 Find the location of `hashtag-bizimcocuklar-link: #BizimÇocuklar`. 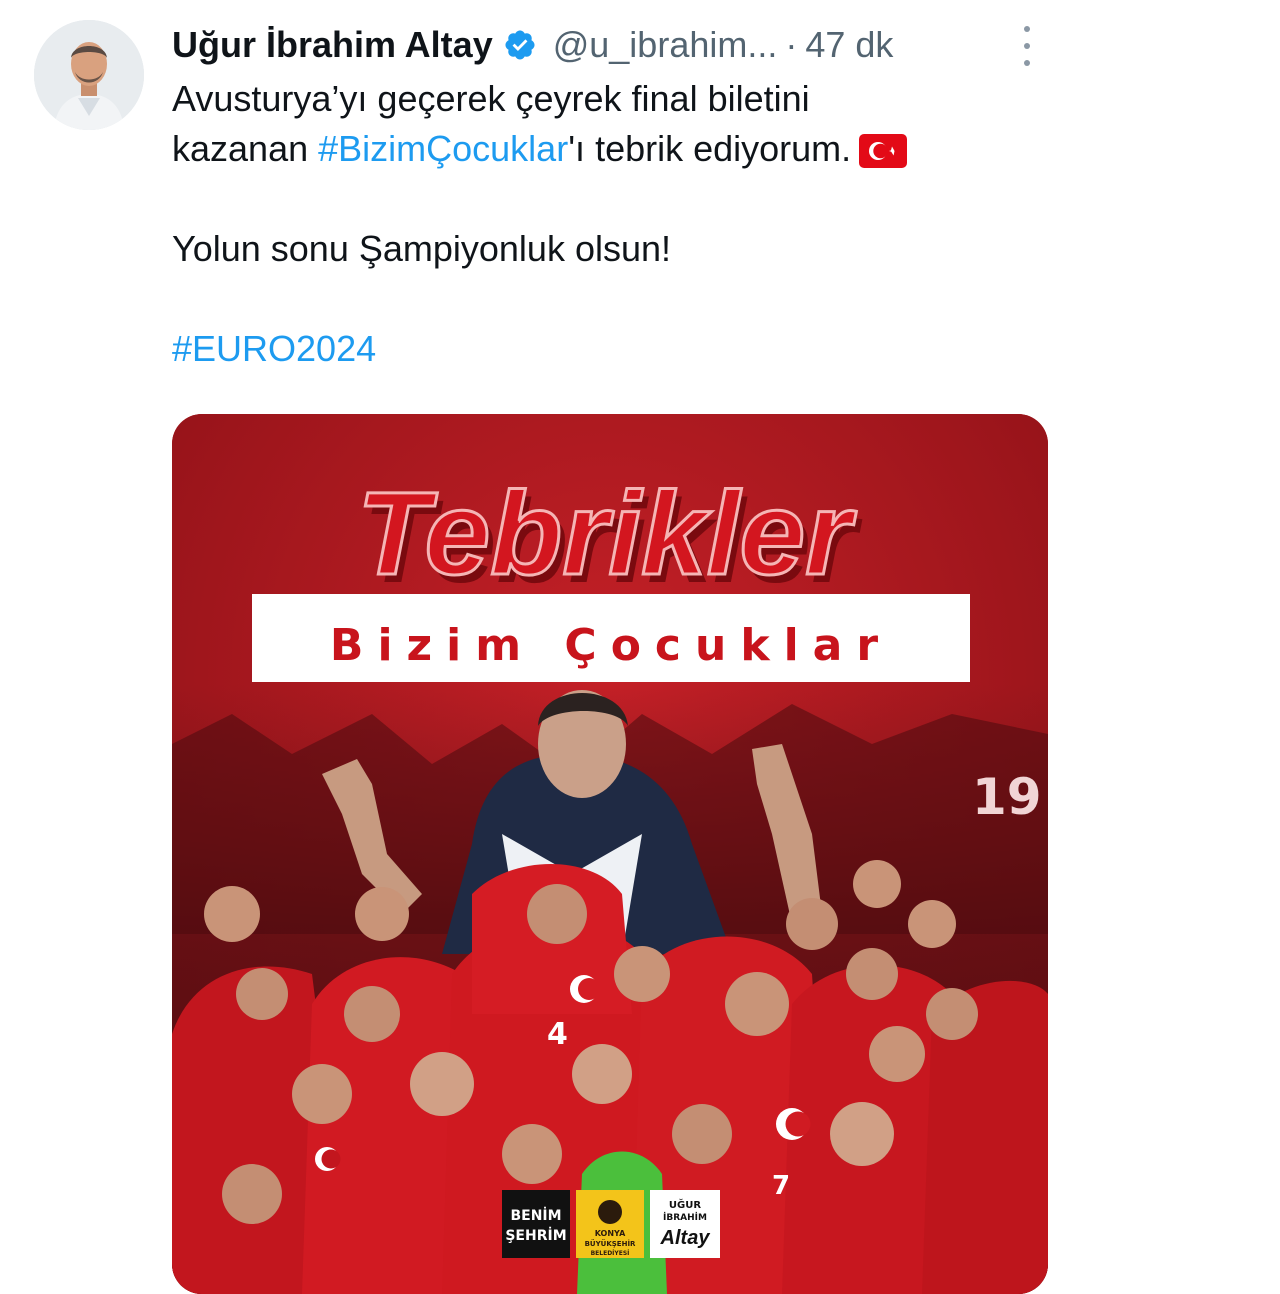

hashtag-bizimcocuklar-link: #BizimÇocuklar is located at coordinates (443, 148).